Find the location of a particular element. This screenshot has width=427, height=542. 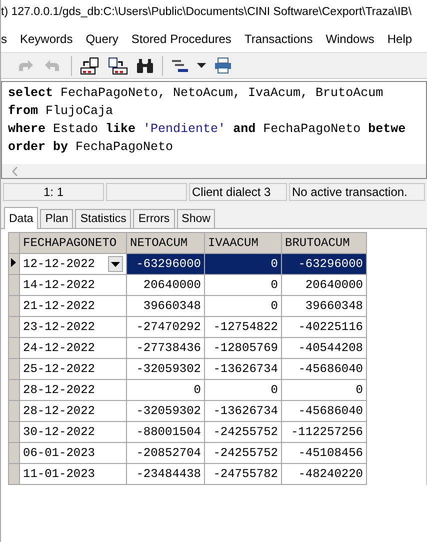

dropdown-button is located at coordinates (115, 264).